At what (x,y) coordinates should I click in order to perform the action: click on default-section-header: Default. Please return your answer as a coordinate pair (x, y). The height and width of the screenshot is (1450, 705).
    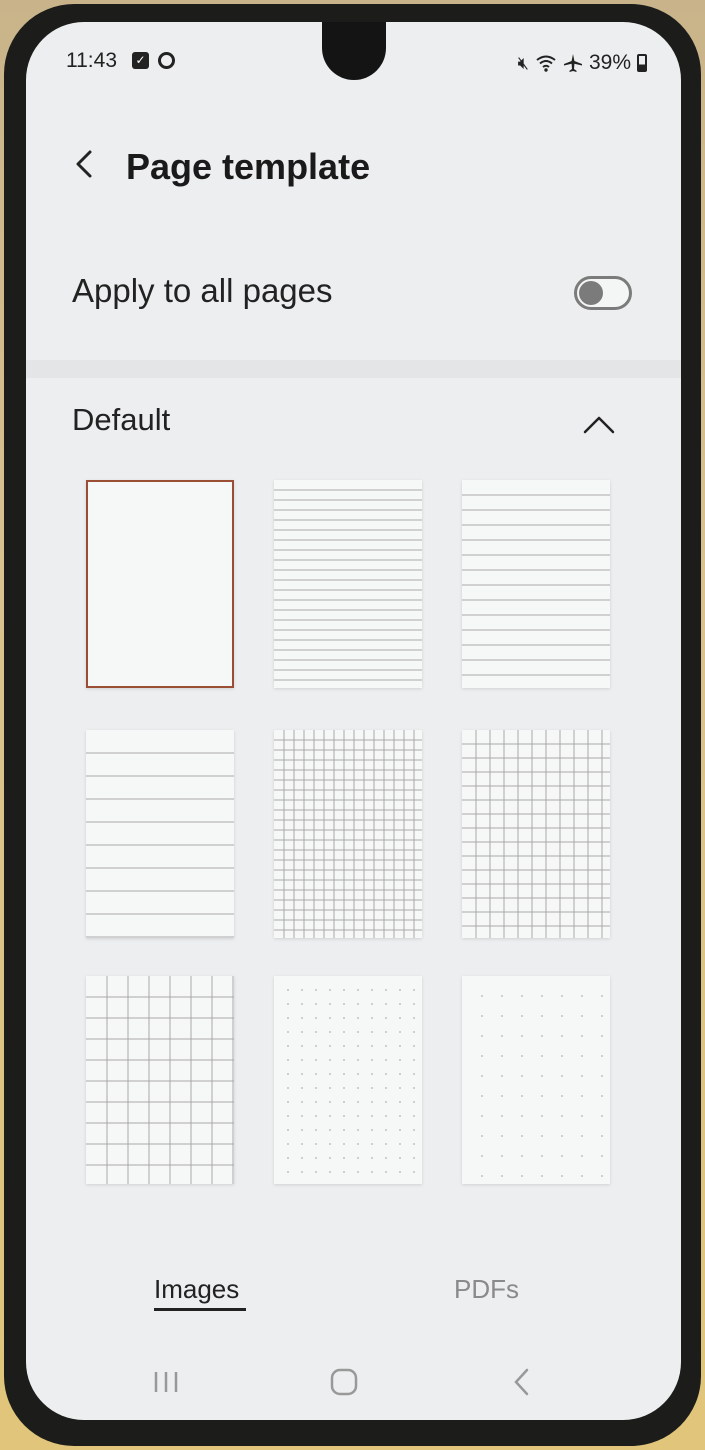
    Looking at the image, I should click on (353, 422).